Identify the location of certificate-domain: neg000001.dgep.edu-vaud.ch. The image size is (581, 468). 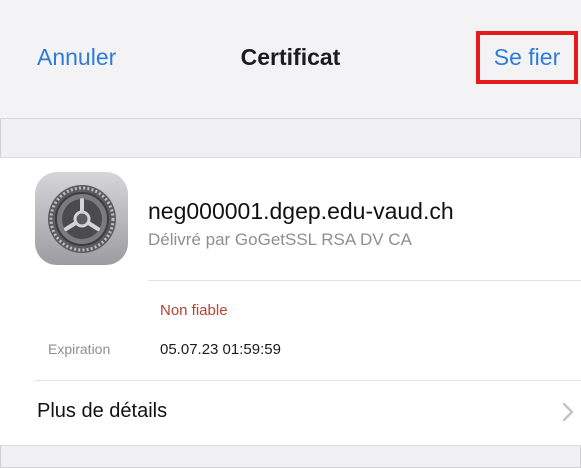
(301, 211).